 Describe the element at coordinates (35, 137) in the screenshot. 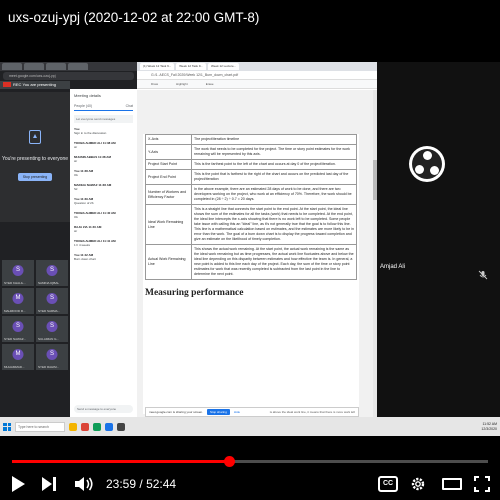

I see `present-screen-icon` at that location.